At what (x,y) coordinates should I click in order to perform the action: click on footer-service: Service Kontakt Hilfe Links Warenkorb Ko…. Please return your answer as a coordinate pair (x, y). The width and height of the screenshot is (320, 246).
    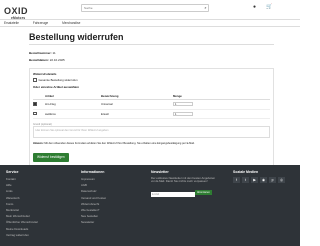
    Looking at the image, I should click on (22, 204).